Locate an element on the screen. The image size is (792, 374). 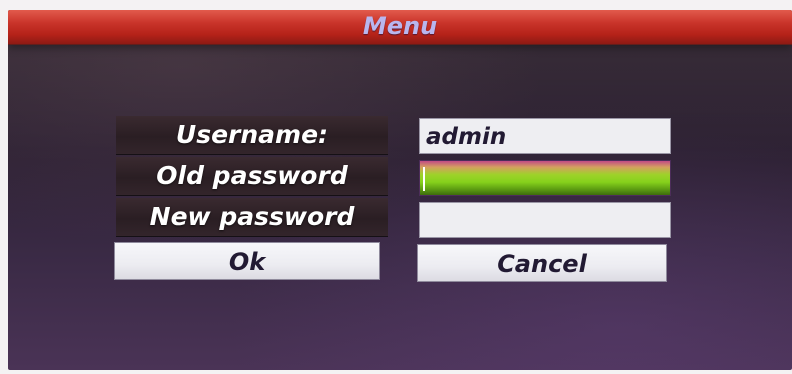
dialog-title: Menu is located at coordinates (400, 26).